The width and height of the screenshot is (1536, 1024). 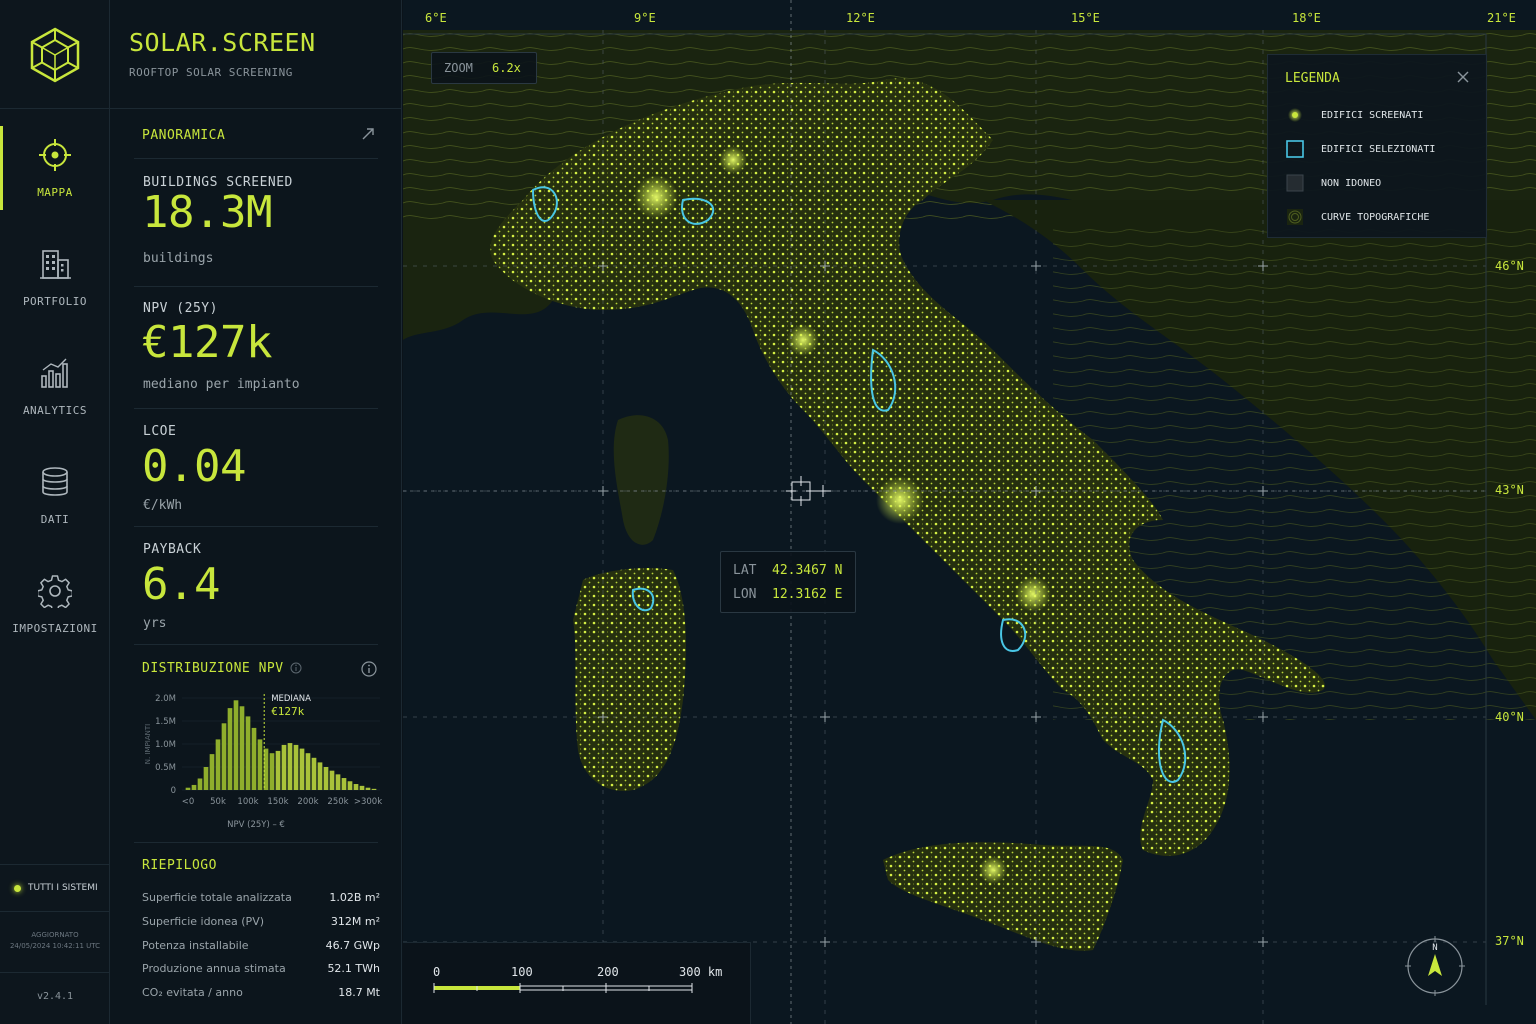 I want to click on nav-item-mappa: MAPPA, so click(x=55, y=172).